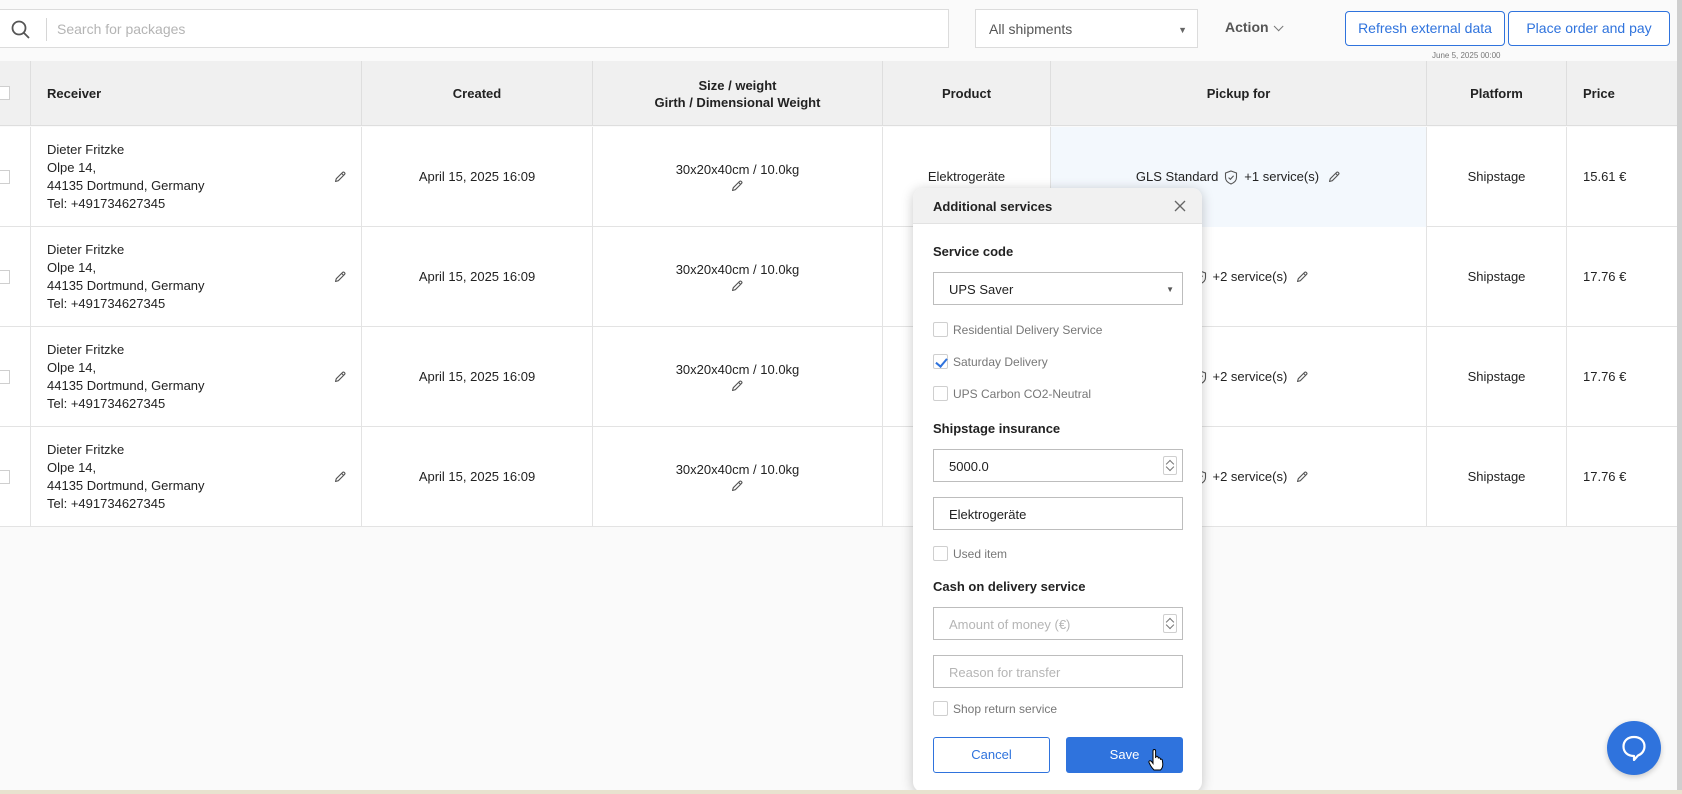  Describe the element at coordinates (1634, 748) in the screenshot. I see `chat-widget-button` at that location.